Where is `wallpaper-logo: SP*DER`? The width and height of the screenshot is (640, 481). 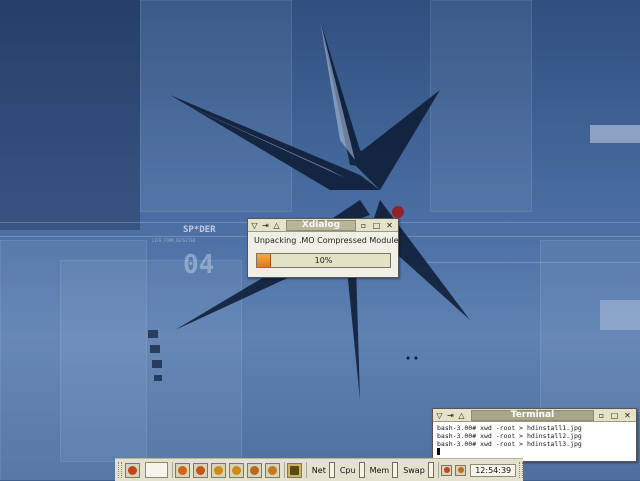
wallpaper-logo: SP*DER is located at coordinates (199, 230).